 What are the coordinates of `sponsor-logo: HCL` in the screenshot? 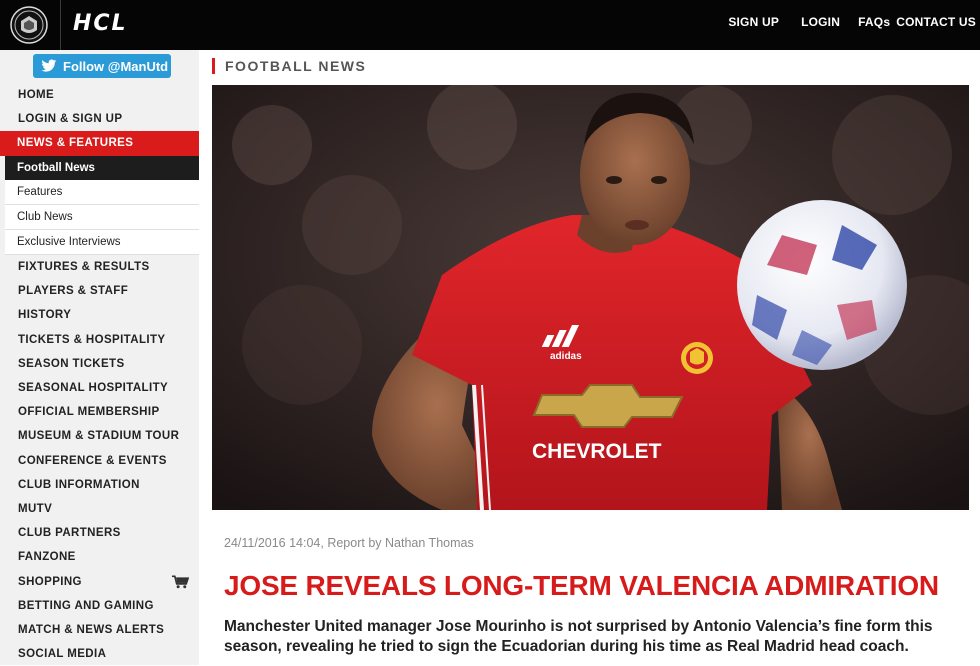 It's located at (100, 23).